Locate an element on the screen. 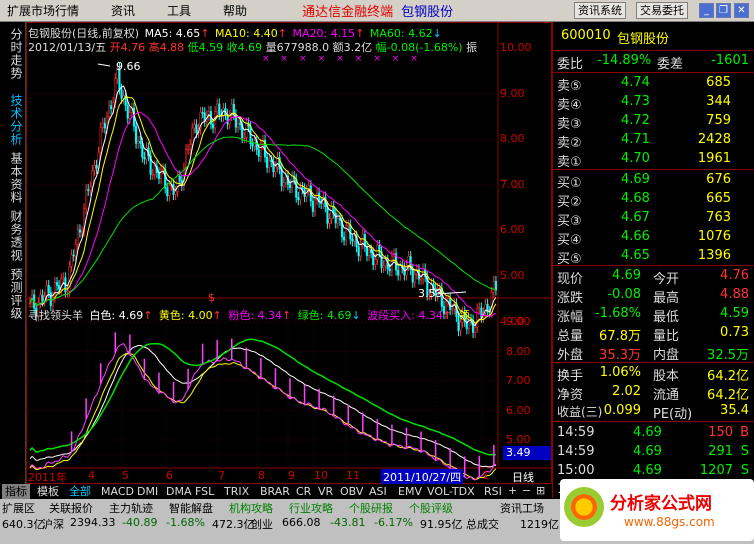 This screenshot has width=754, height=544. change-value: 幅-0.08(-1.68%) is located at coordinates (419, 47).